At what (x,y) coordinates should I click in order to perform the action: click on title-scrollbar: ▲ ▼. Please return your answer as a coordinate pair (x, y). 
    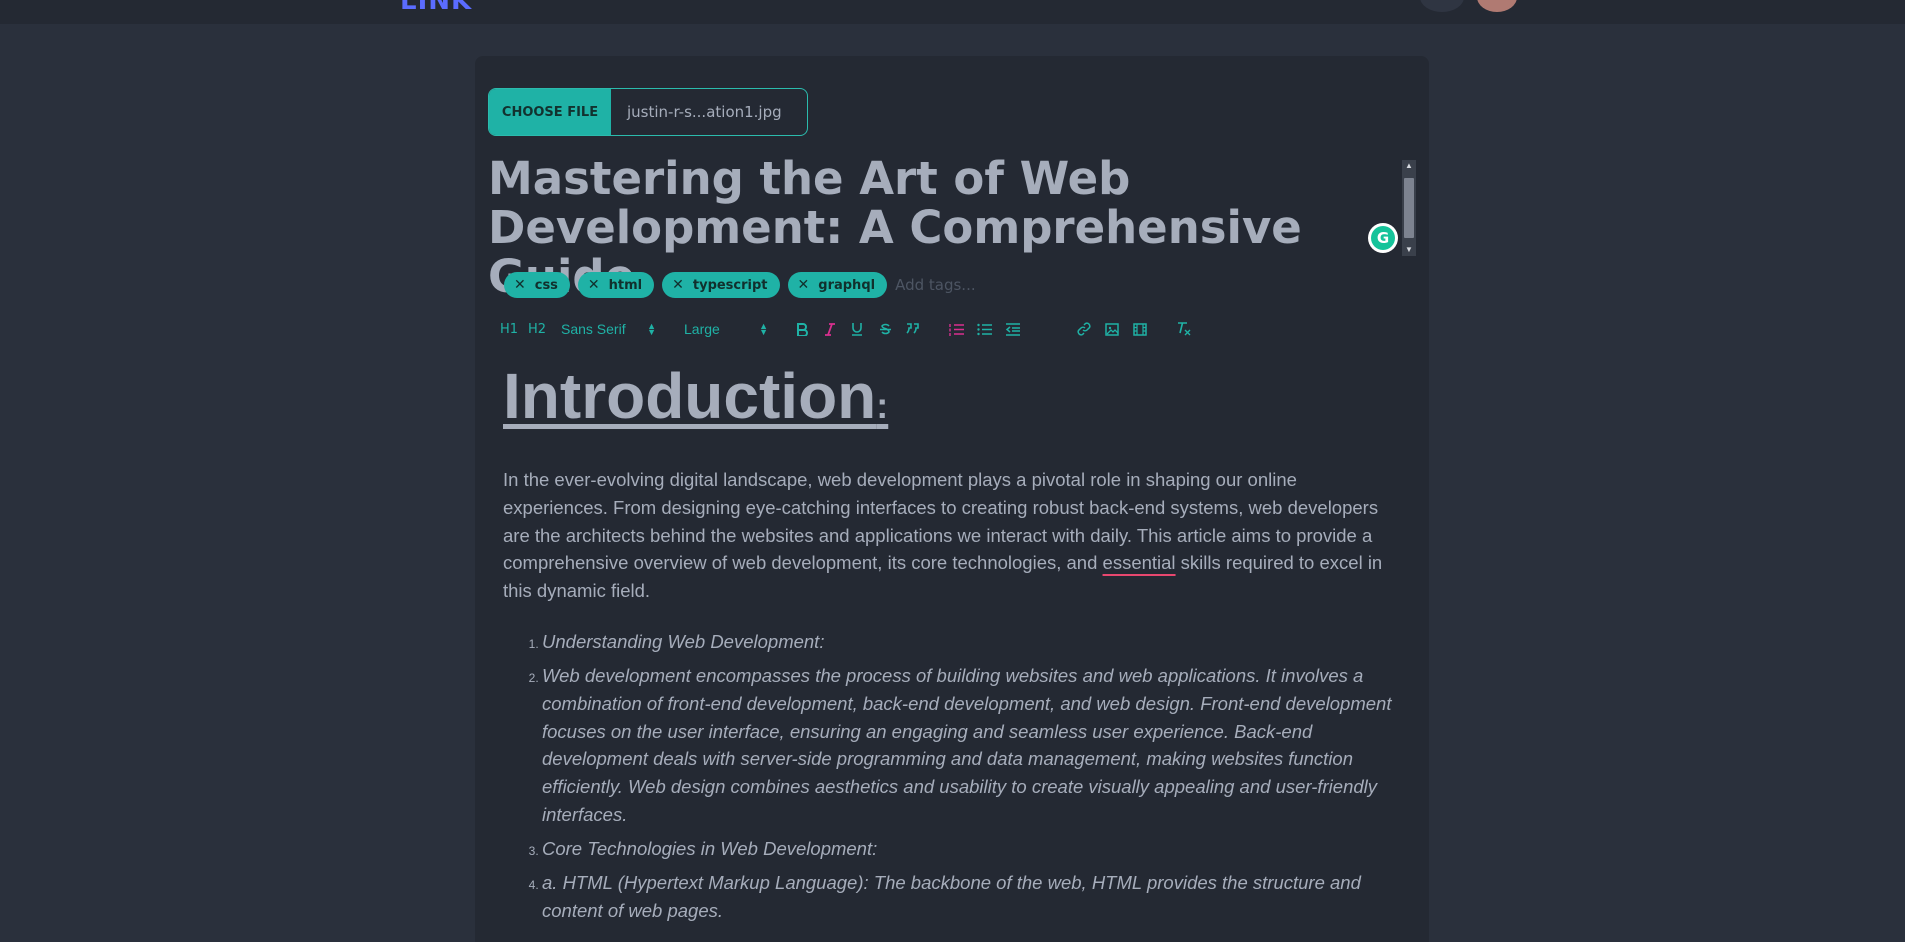
    Looking at the image, I should click on (1409, 208).